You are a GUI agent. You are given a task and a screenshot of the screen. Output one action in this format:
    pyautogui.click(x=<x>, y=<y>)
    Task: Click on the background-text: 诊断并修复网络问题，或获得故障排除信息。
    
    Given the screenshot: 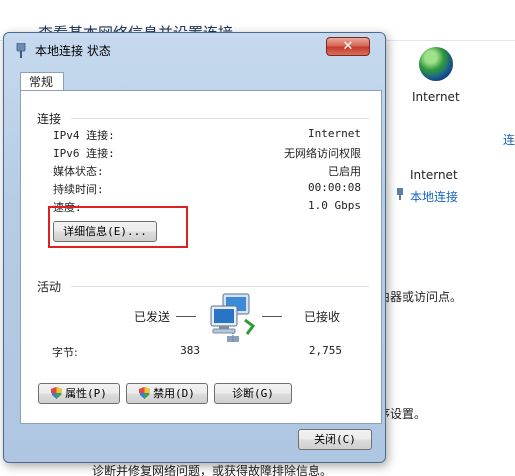 What is the action you would take?
    pyautogui.click(x=212, y=470)
    